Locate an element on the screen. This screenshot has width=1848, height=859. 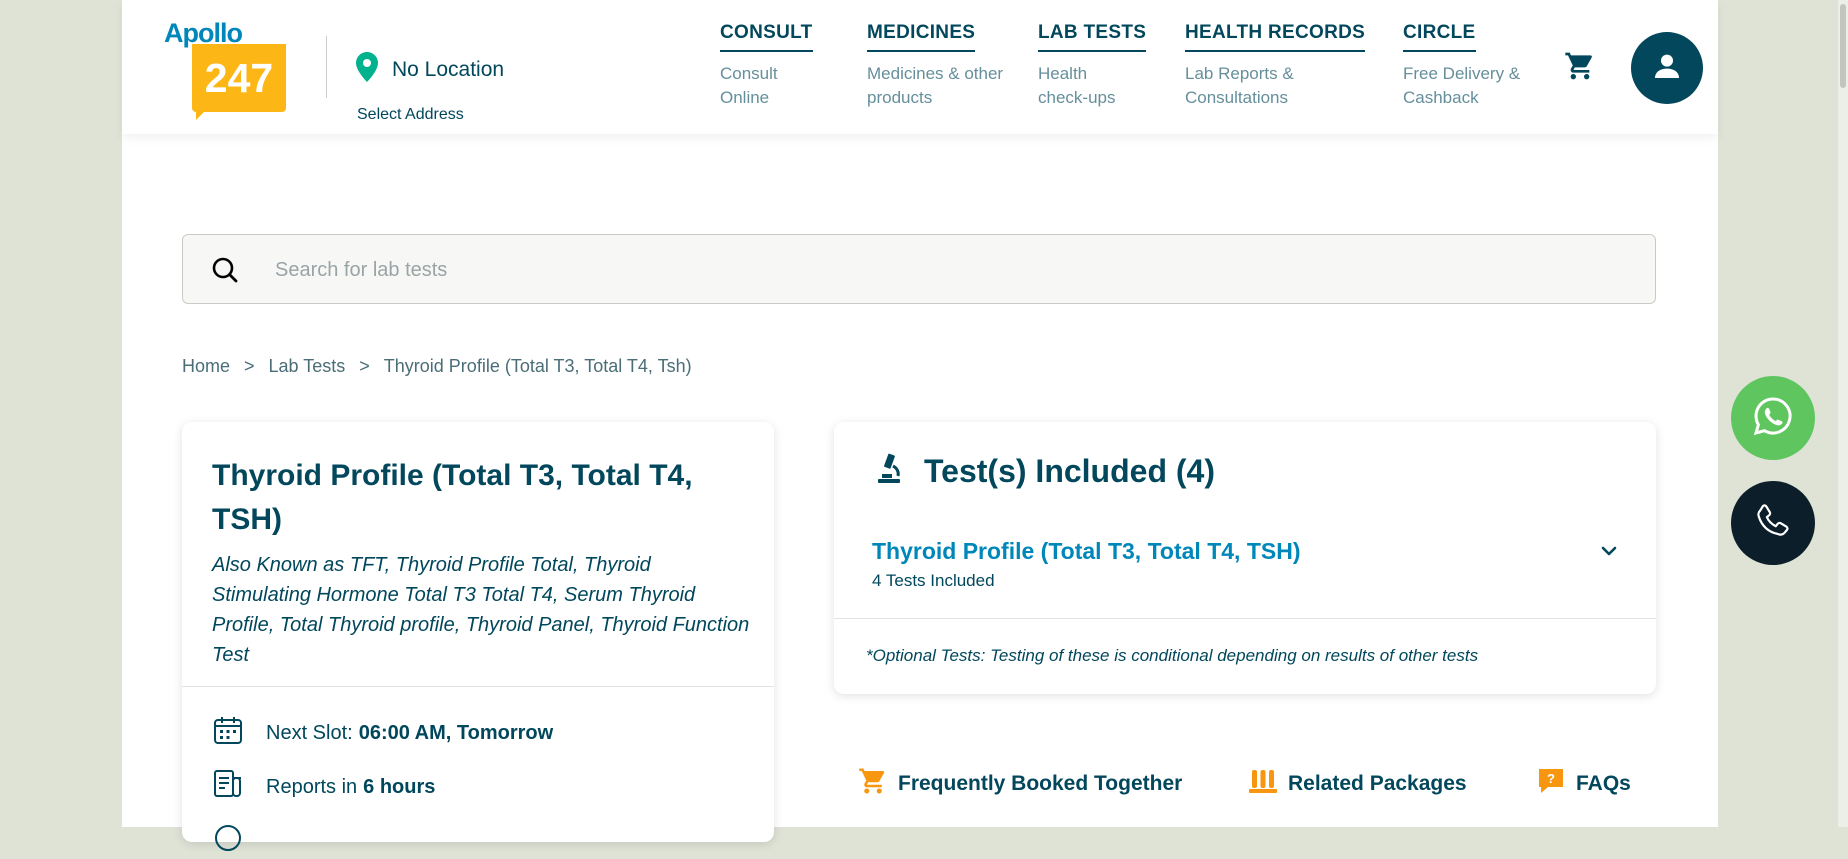
nav-lab-tests-sub: Health check-ups is located at coordinates (1077, 85).